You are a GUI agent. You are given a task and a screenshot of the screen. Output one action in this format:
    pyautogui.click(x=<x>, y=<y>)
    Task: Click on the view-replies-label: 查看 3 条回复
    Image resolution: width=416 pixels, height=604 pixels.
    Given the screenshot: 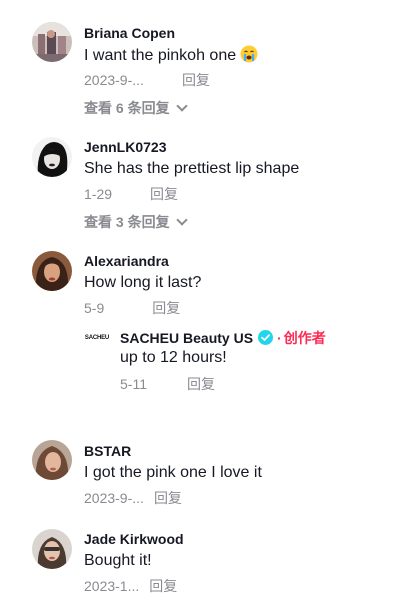 What is the action you would take?
    pyautogui.click(x=127, y=222)
    